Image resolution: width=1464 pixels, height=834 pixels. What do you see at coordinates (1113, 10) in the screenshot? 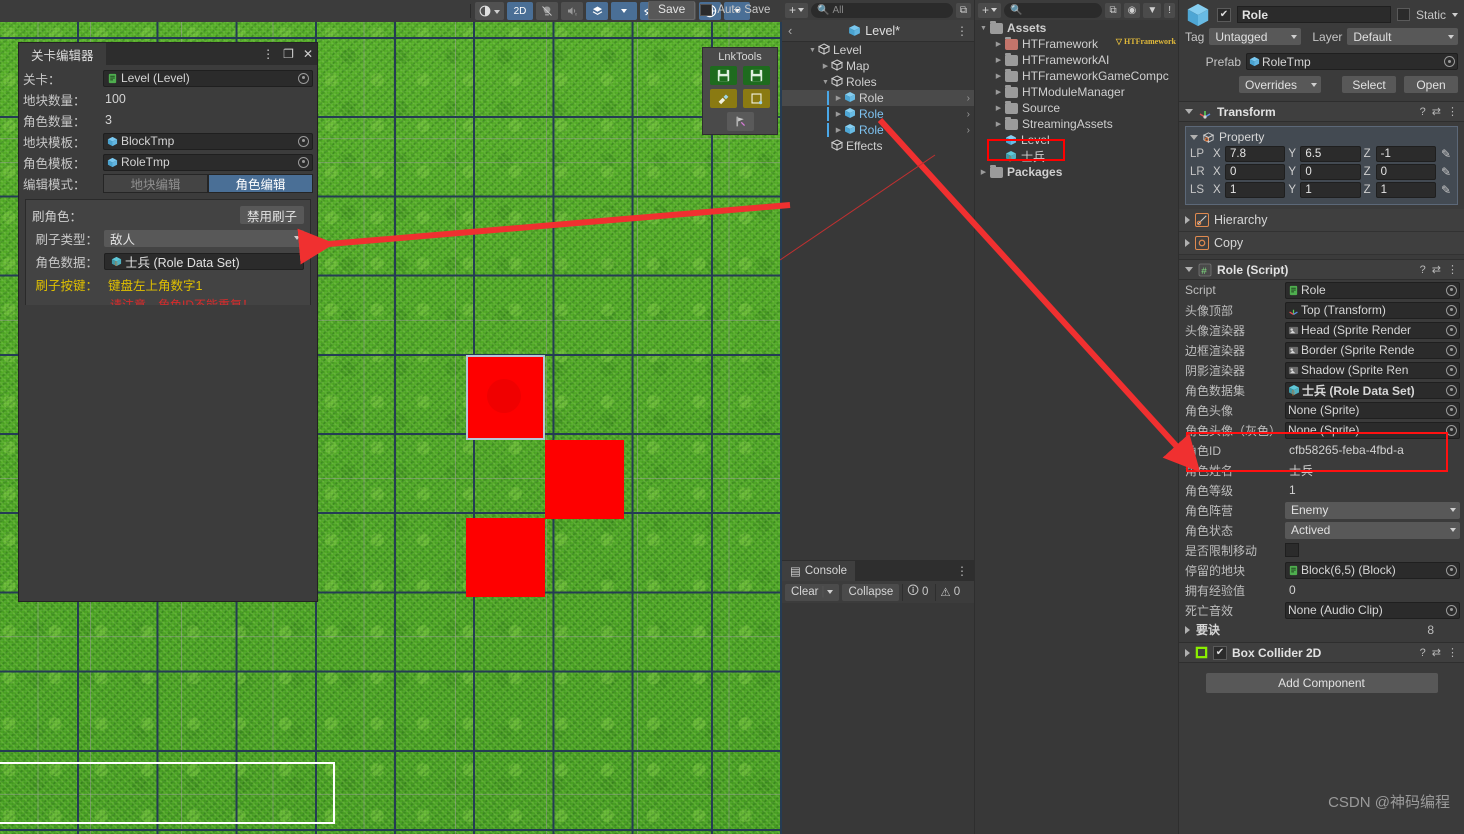
I see `asset-filter-button: ⧉` at bounding box center [1113, 10].